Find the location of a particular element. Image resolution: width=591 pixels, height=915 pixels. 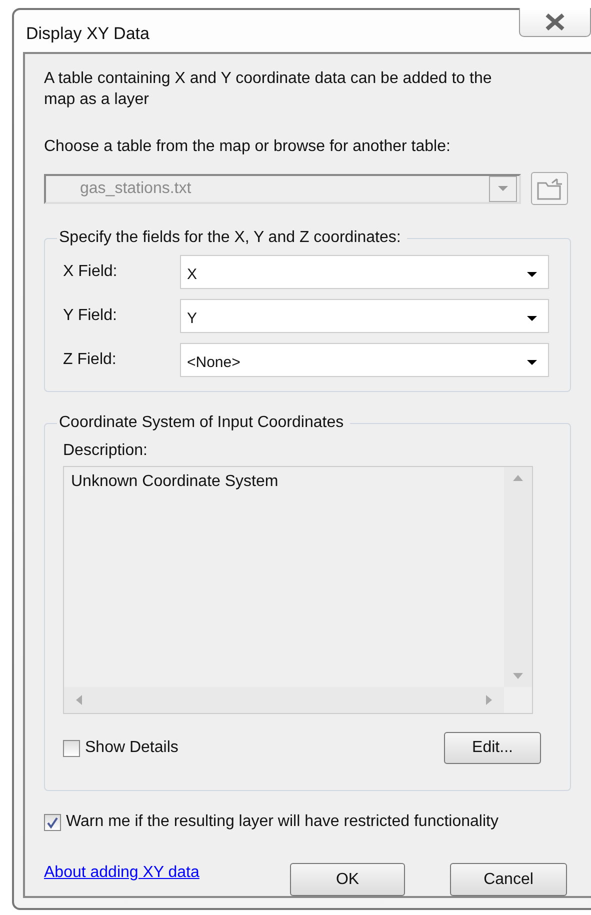

horizontal-scrollbar is located at coordinates (284, 700).